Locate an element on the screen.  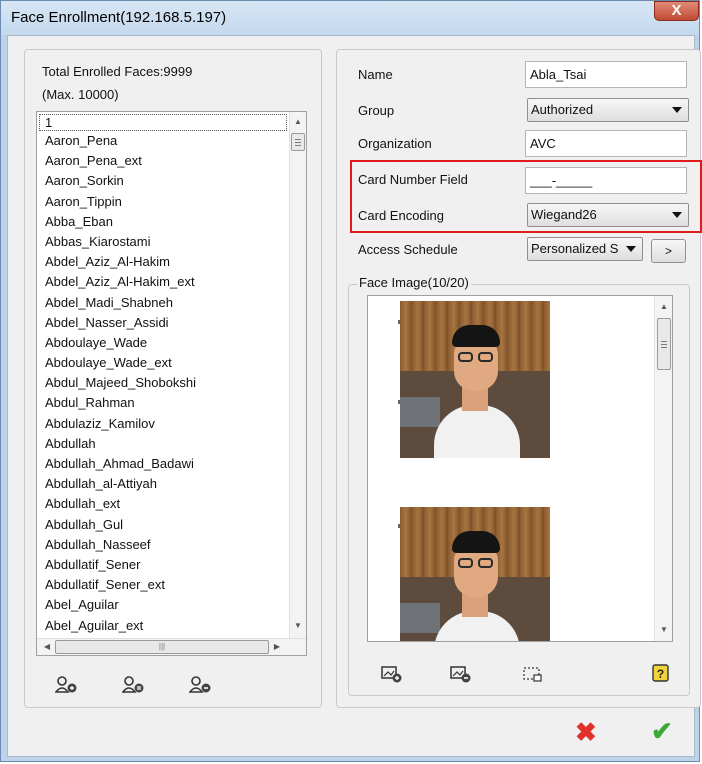
group-label: Group is located at coordinates (376, 110).